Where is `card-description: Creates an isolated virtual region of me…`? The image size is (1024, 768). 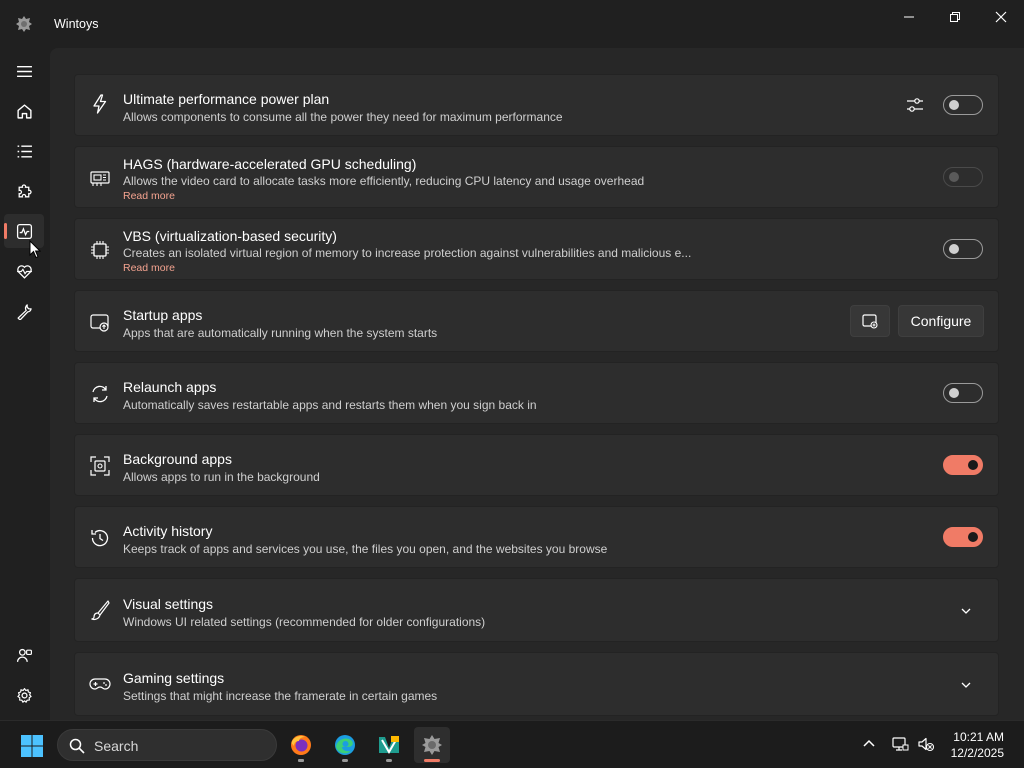
card-description: Creates an isolated virtual region of me… is located at coordinates (407, 253).